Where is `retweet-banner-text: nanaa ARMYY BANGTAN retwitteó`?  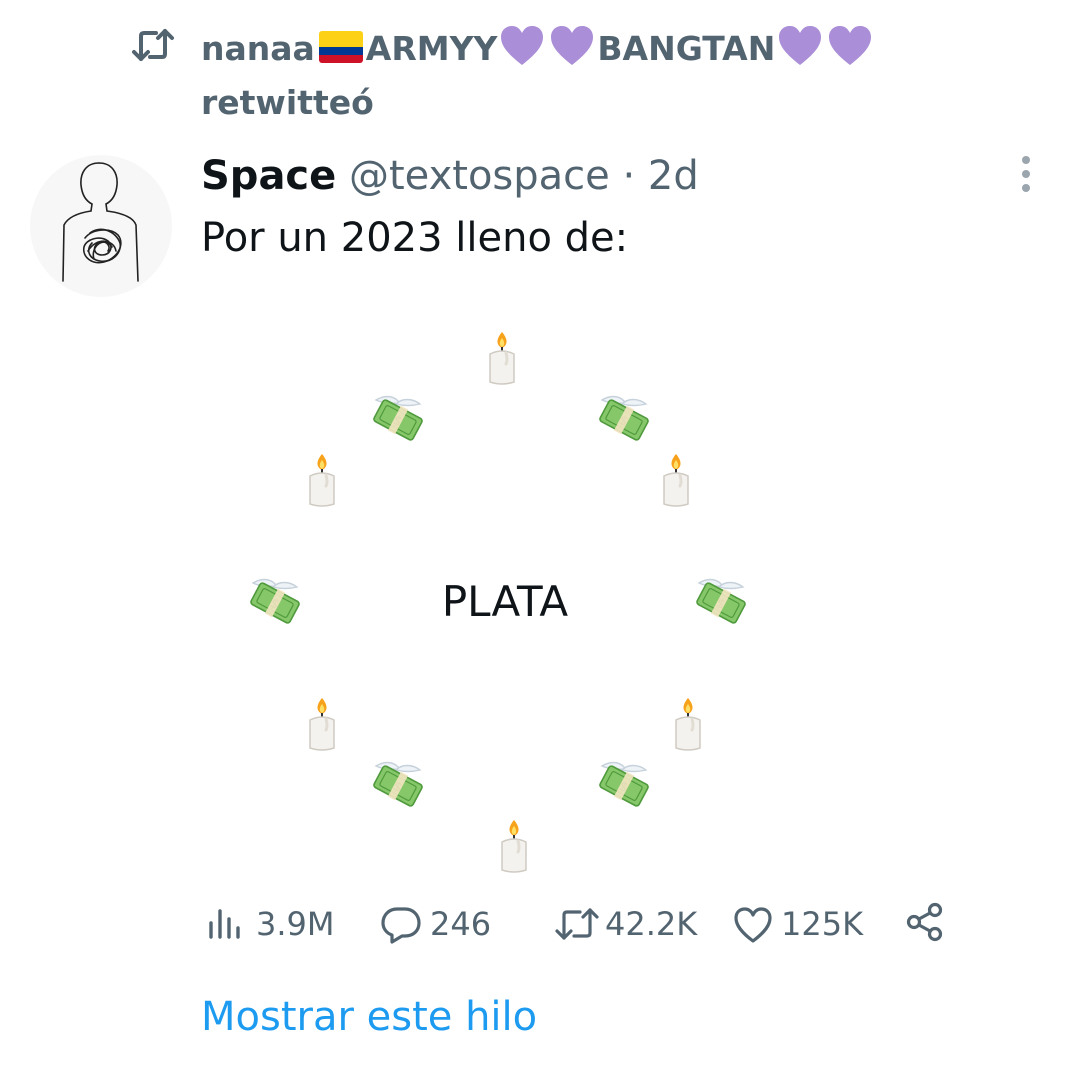
retweet-banner-text: nanaa ARMYY BANGTAN retwitteó is located at coordinates (591, 76).